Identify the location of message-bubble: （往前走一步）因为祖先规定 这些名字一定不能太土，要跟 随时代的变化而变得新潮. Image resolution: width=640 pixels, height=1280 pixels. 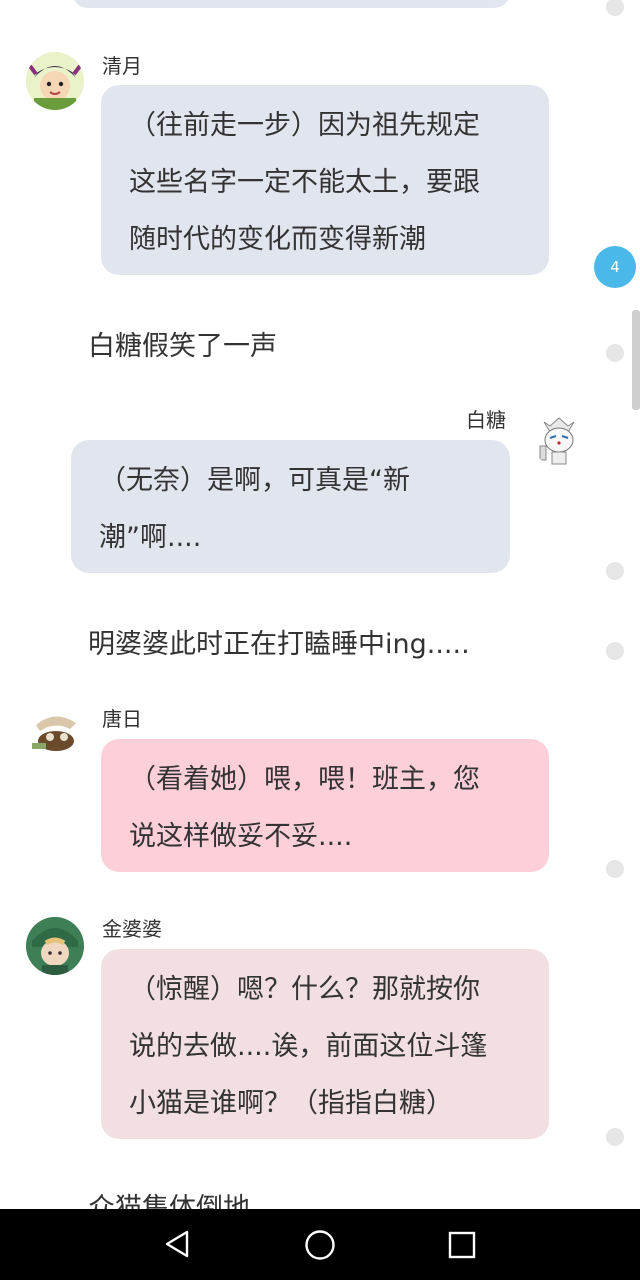
(325, 180).